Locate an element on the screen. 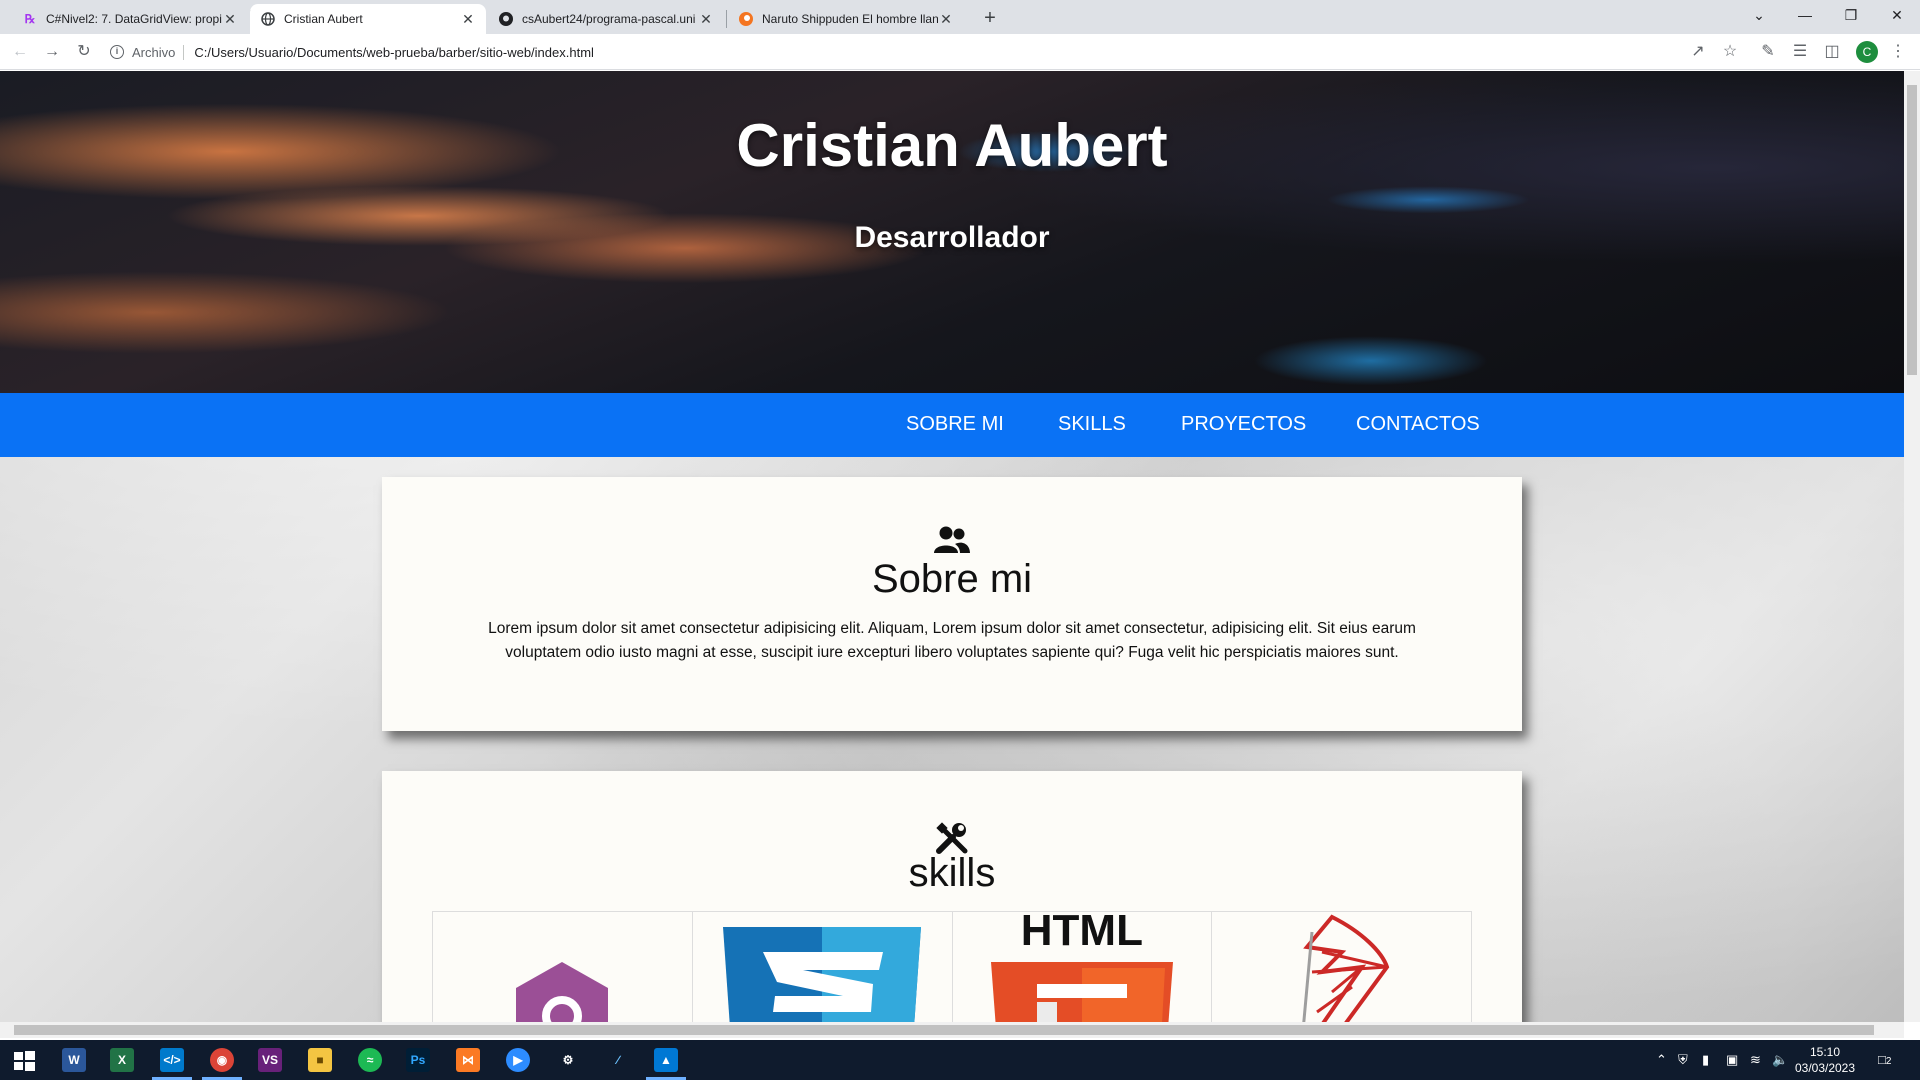 This screenshot has height=1080, width=1920. tab-title: Naruto Shippuden El hombre llan is located at coordinates (850, 19).